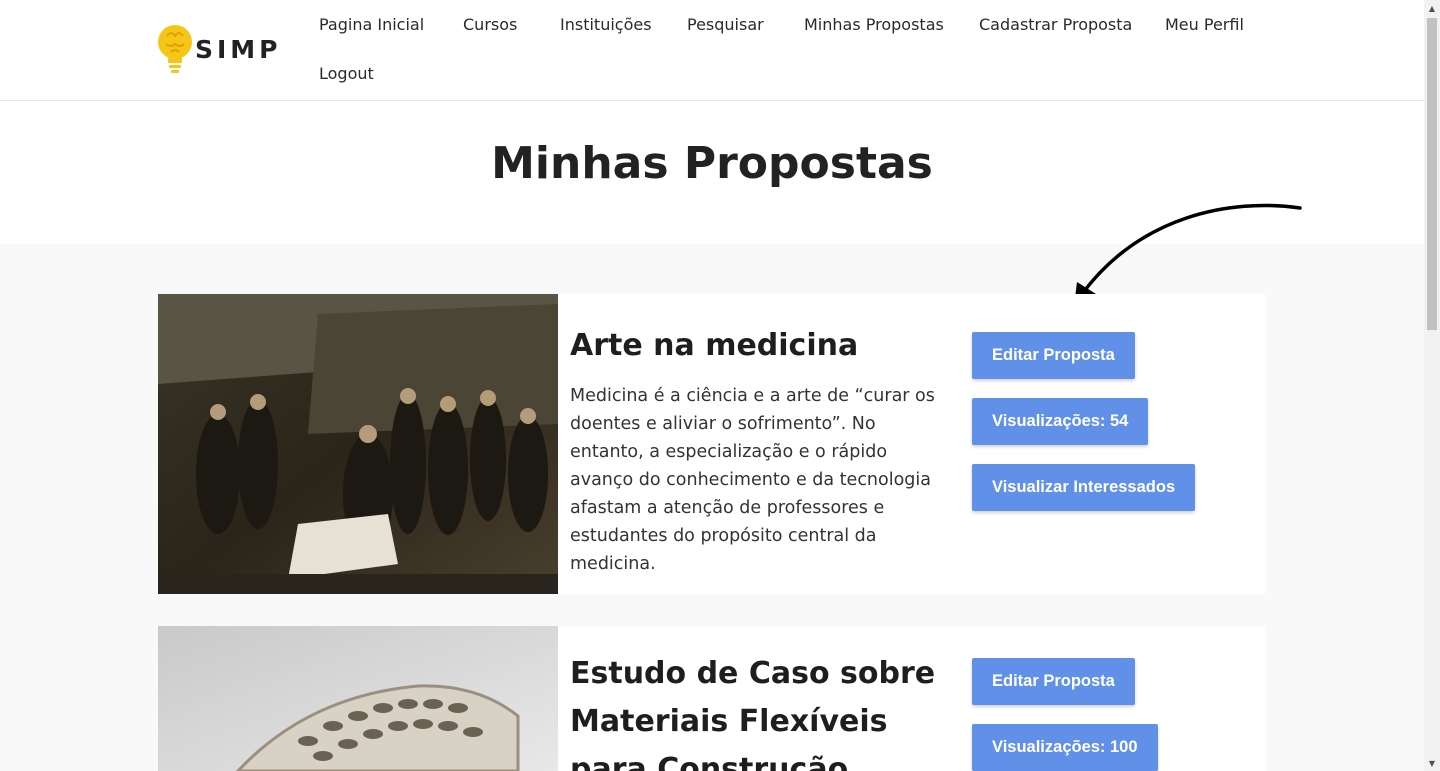 The height and width of the screenshot is (771, 1440). Describe the element at coordinates (874, 24) in the screenshot. I see `nav-minhas-propostas: Minhas Propostas` at that location.